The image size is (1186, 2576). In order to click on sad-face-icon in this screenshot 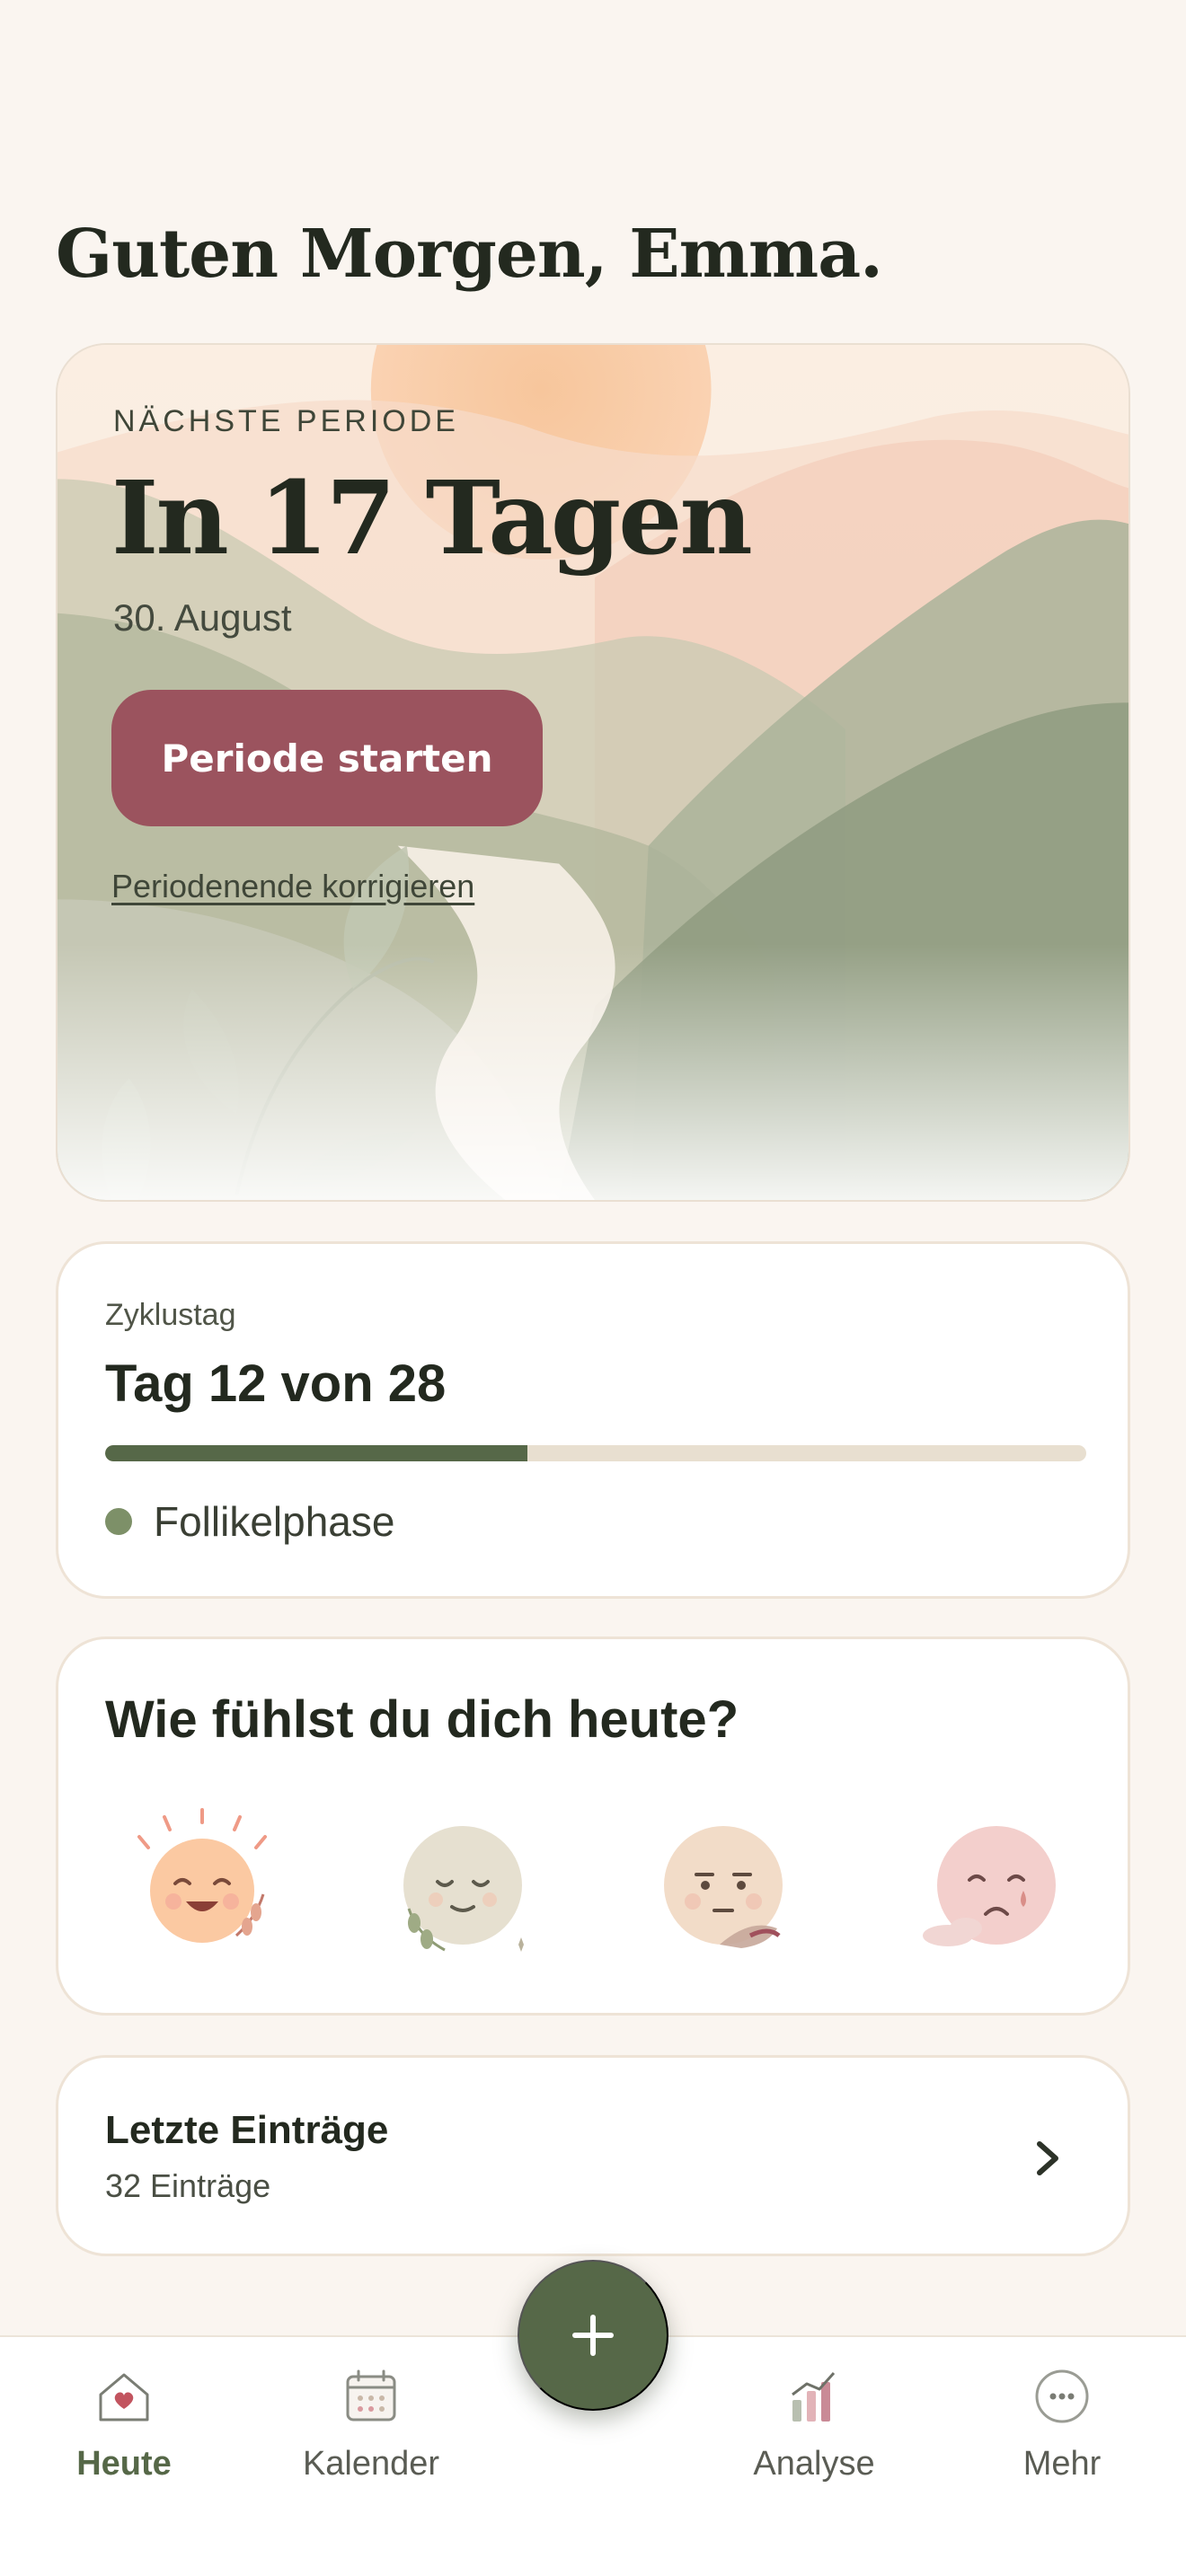, I will do `click(993, 1882)`.